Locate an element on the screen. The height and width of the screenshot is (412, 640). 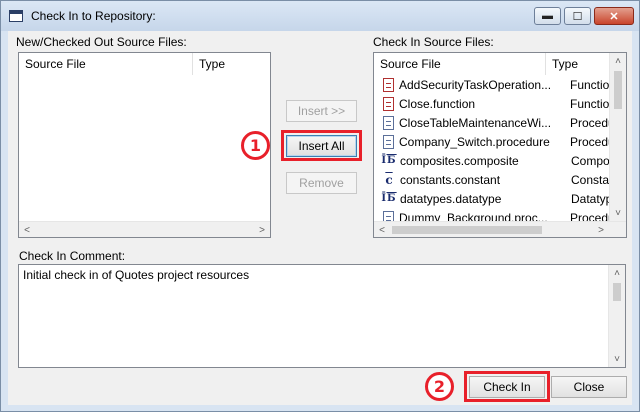
new-files-header: Source File Type is located at coordinates (144, 64).